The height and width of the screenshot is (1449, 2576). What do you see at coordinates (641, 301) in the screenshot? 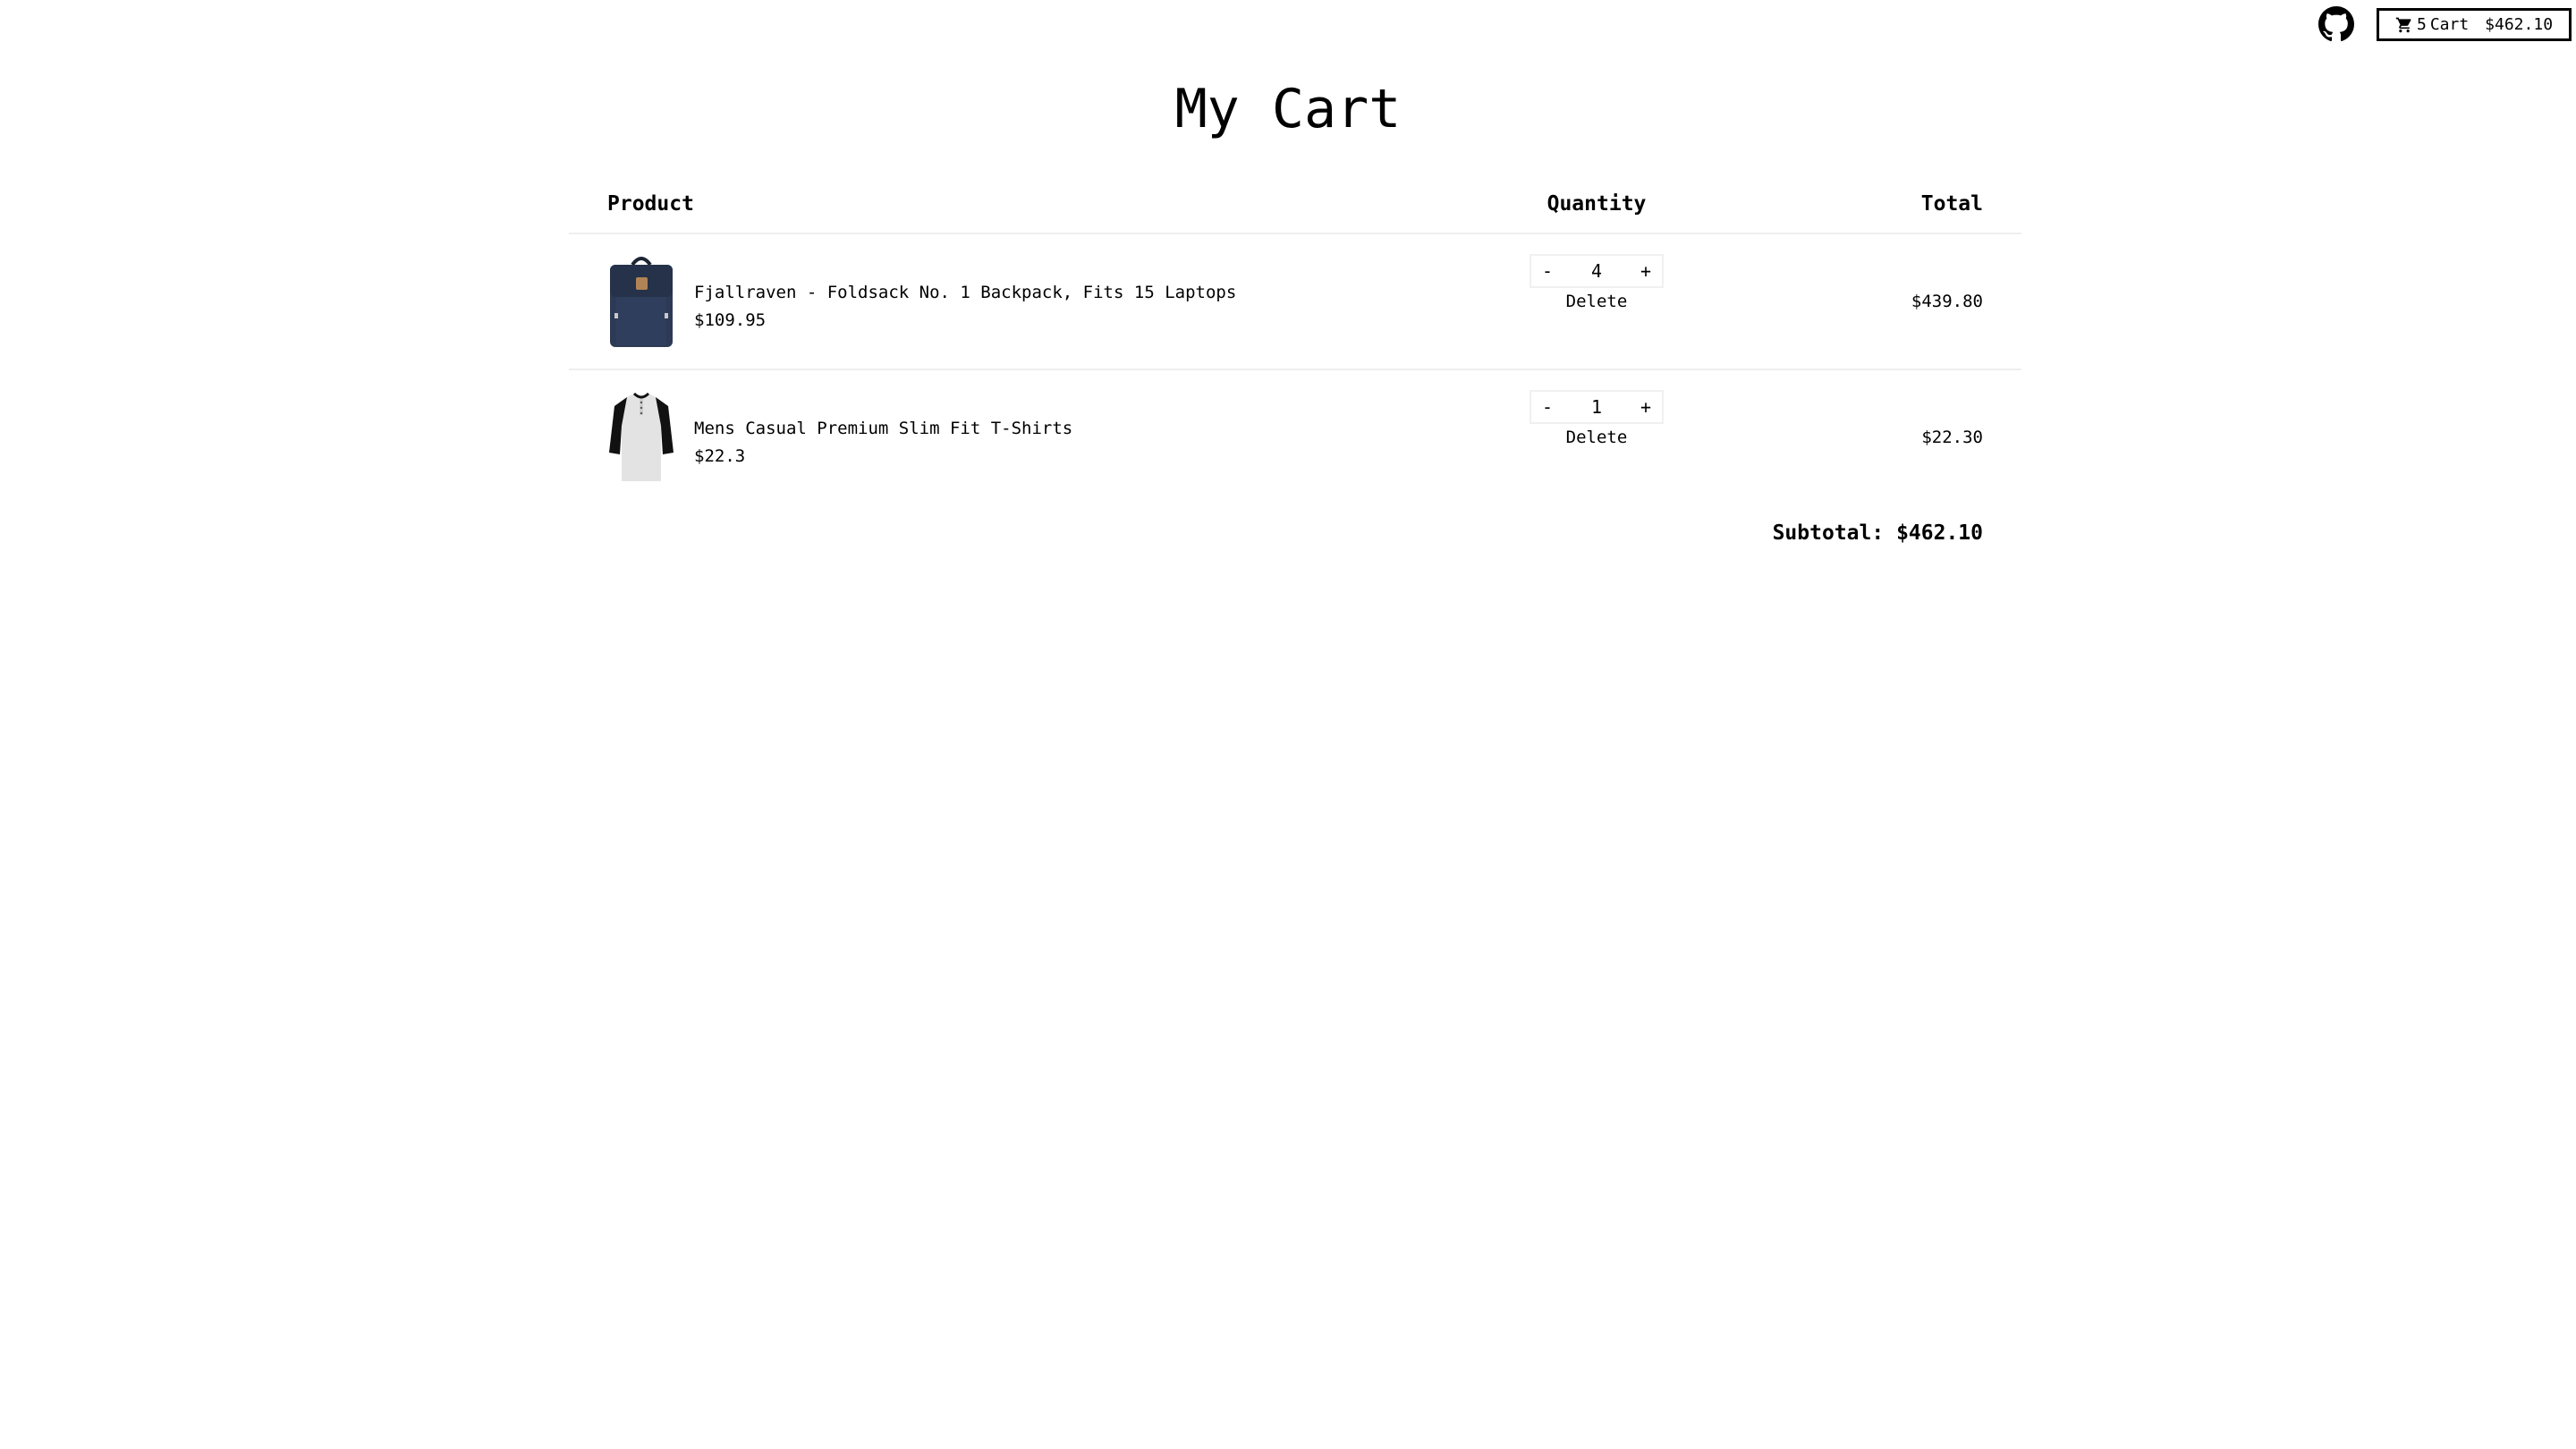
I see `backpack-product-image` at bounding box center [641, 301].